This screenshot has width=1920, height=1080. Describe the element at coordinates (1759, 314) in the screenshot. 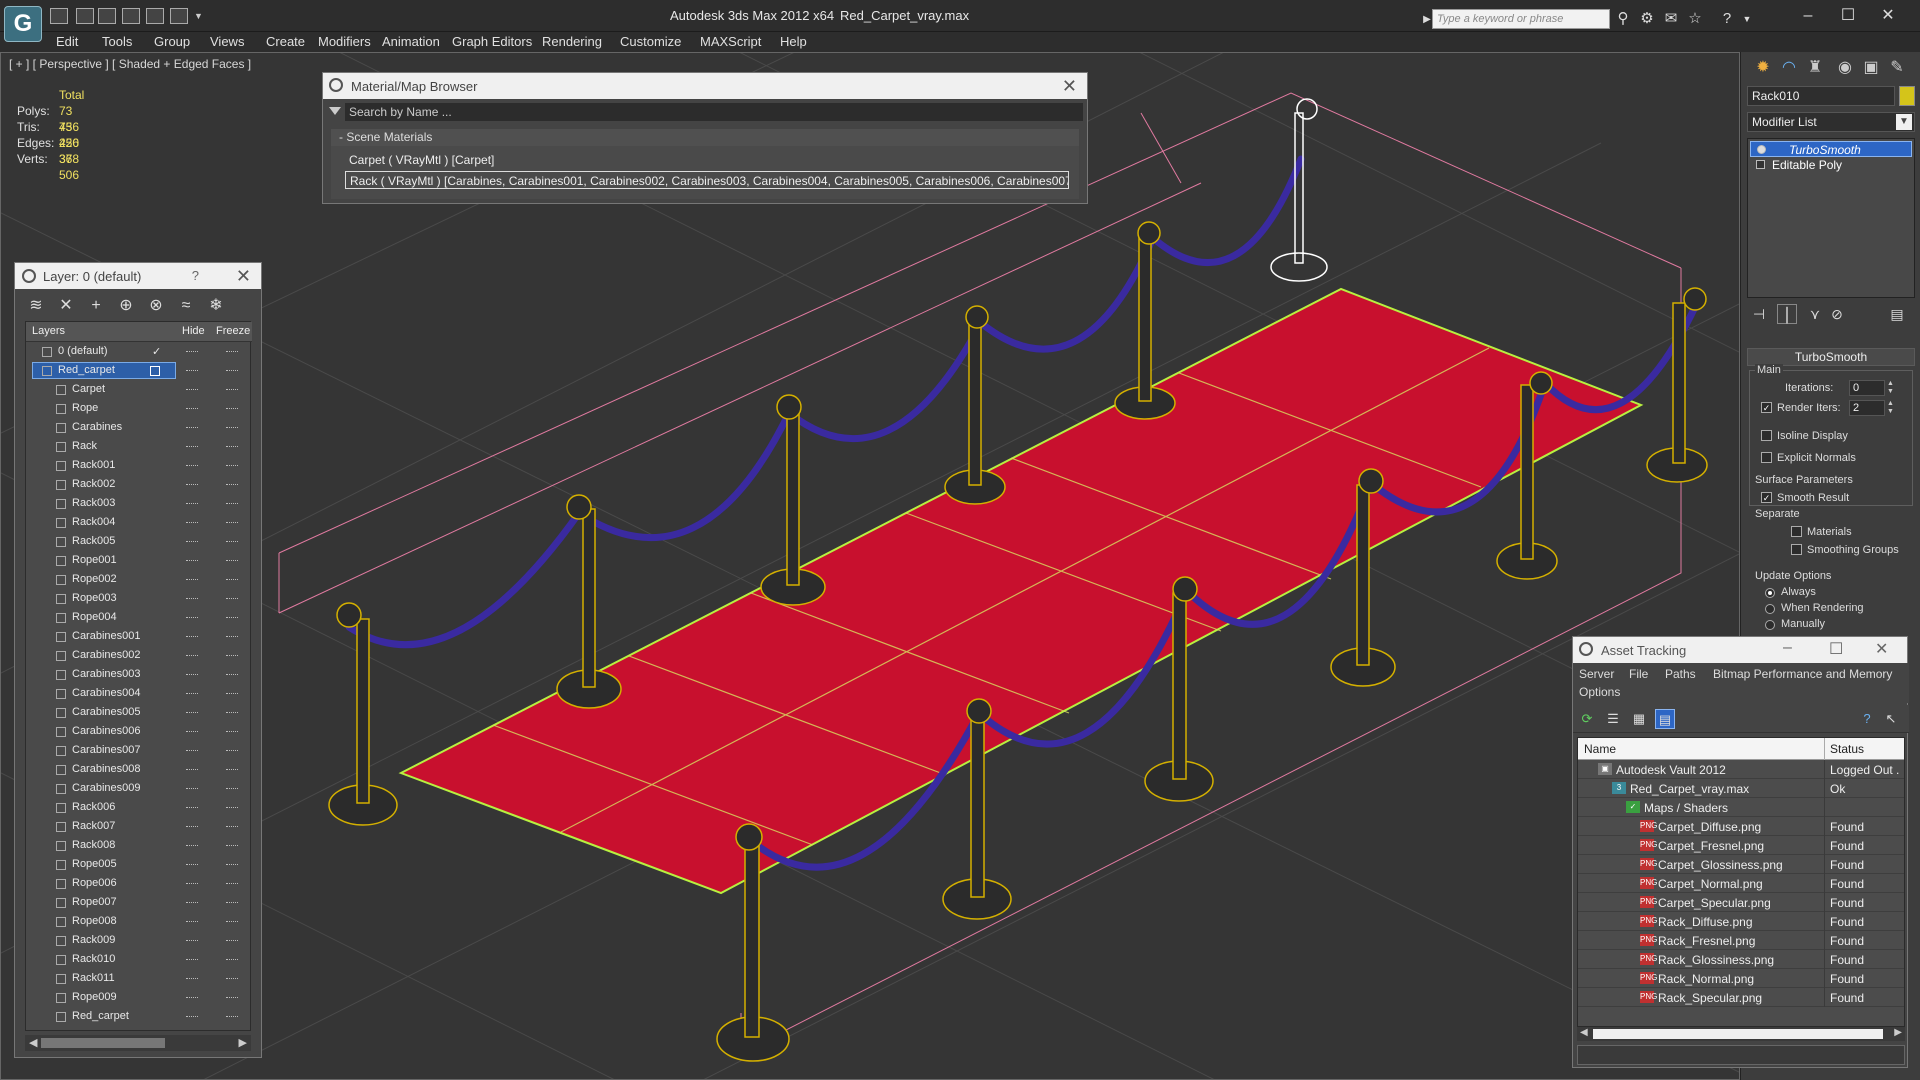

I see `pin-stack-icon: ⊣` at that location.